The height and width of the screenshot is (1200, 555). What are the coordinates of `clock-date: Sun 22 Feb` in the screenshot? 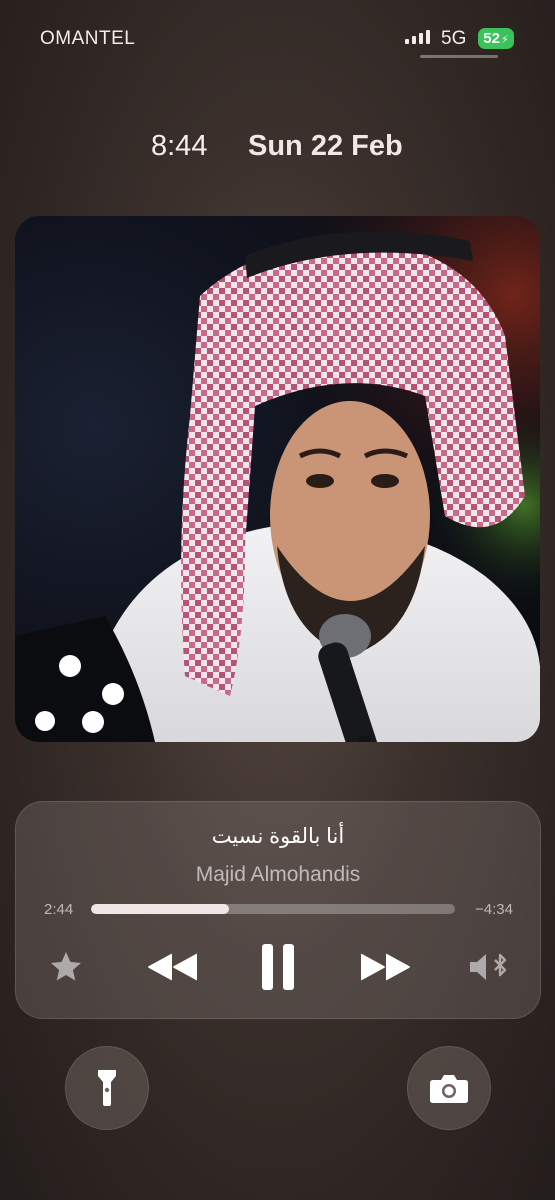 It's located at (325, 146).